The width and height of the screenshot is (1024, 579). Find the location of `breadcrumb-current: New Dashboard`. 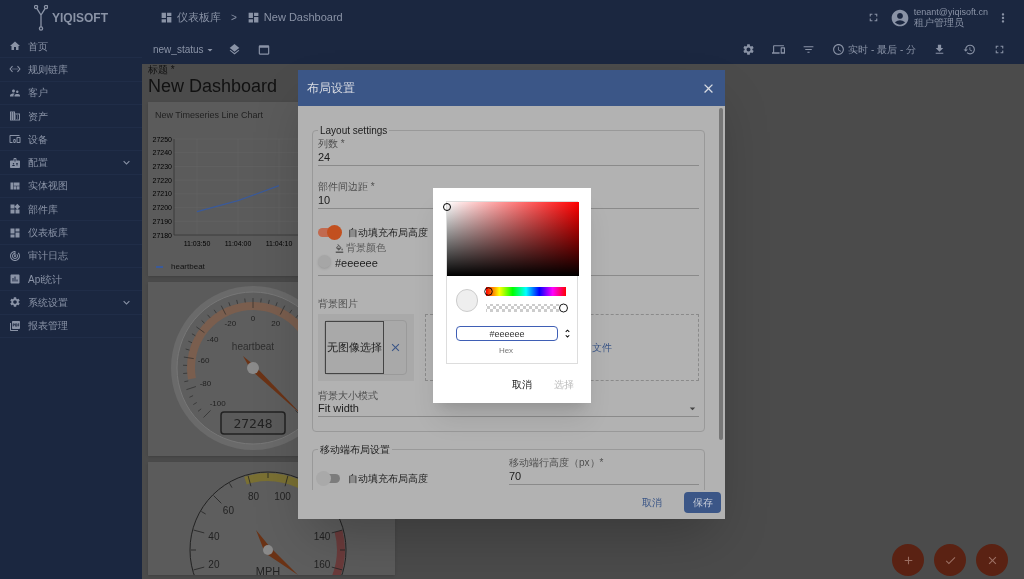

breadcrumb-current: New Dashboard is located at coordinates (303, 18).